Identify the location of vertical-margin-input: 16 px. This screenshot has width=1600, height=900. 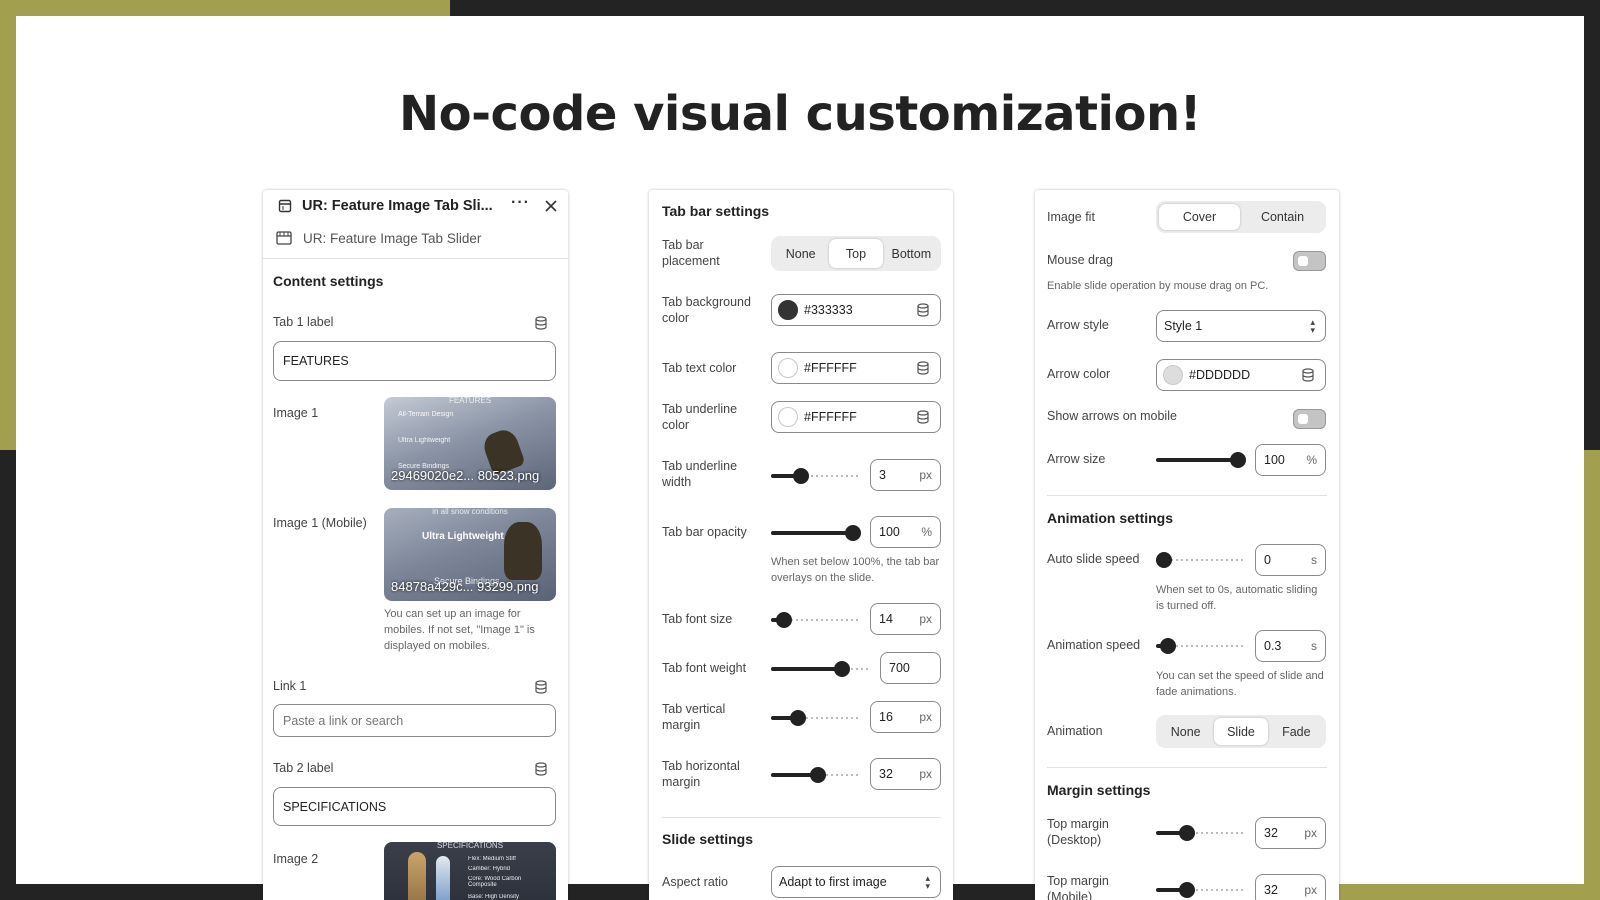
(905, 717).